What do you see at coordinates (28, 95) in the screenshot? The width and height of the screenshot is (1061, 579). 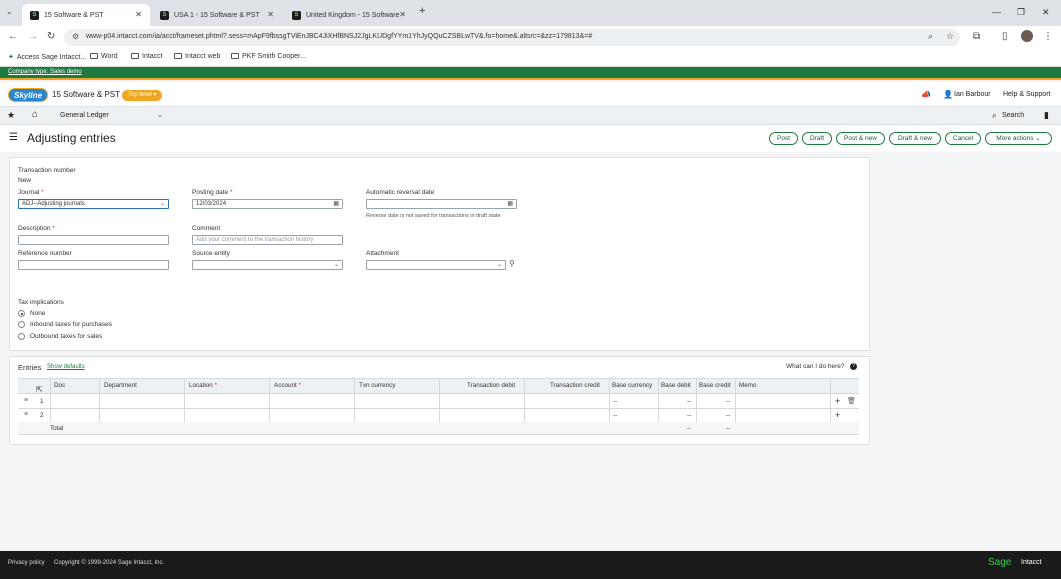 I see `company-logo: Skyline` at bounding box center [28, 95].